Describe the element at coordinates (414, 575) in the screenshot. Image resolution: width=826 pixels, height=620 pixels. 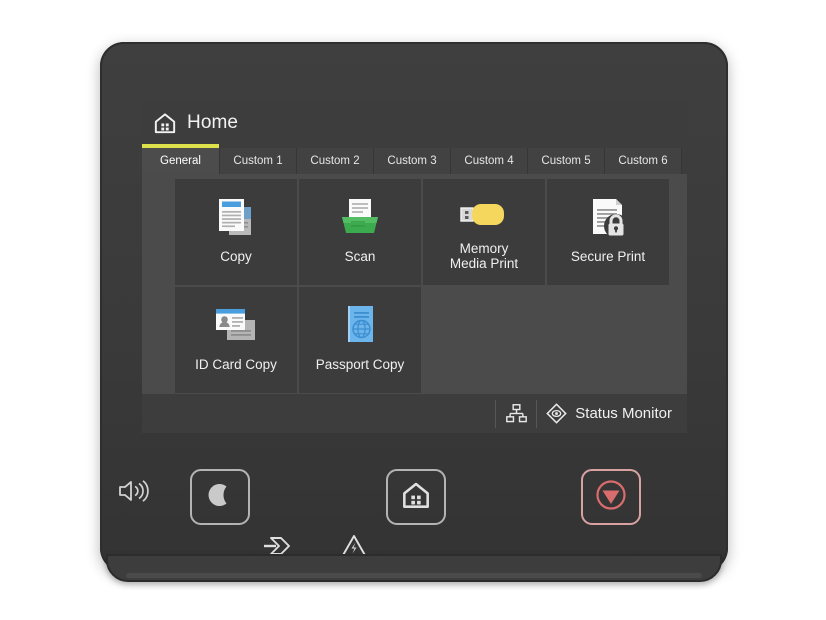
I see `lip-highlight` at that location.